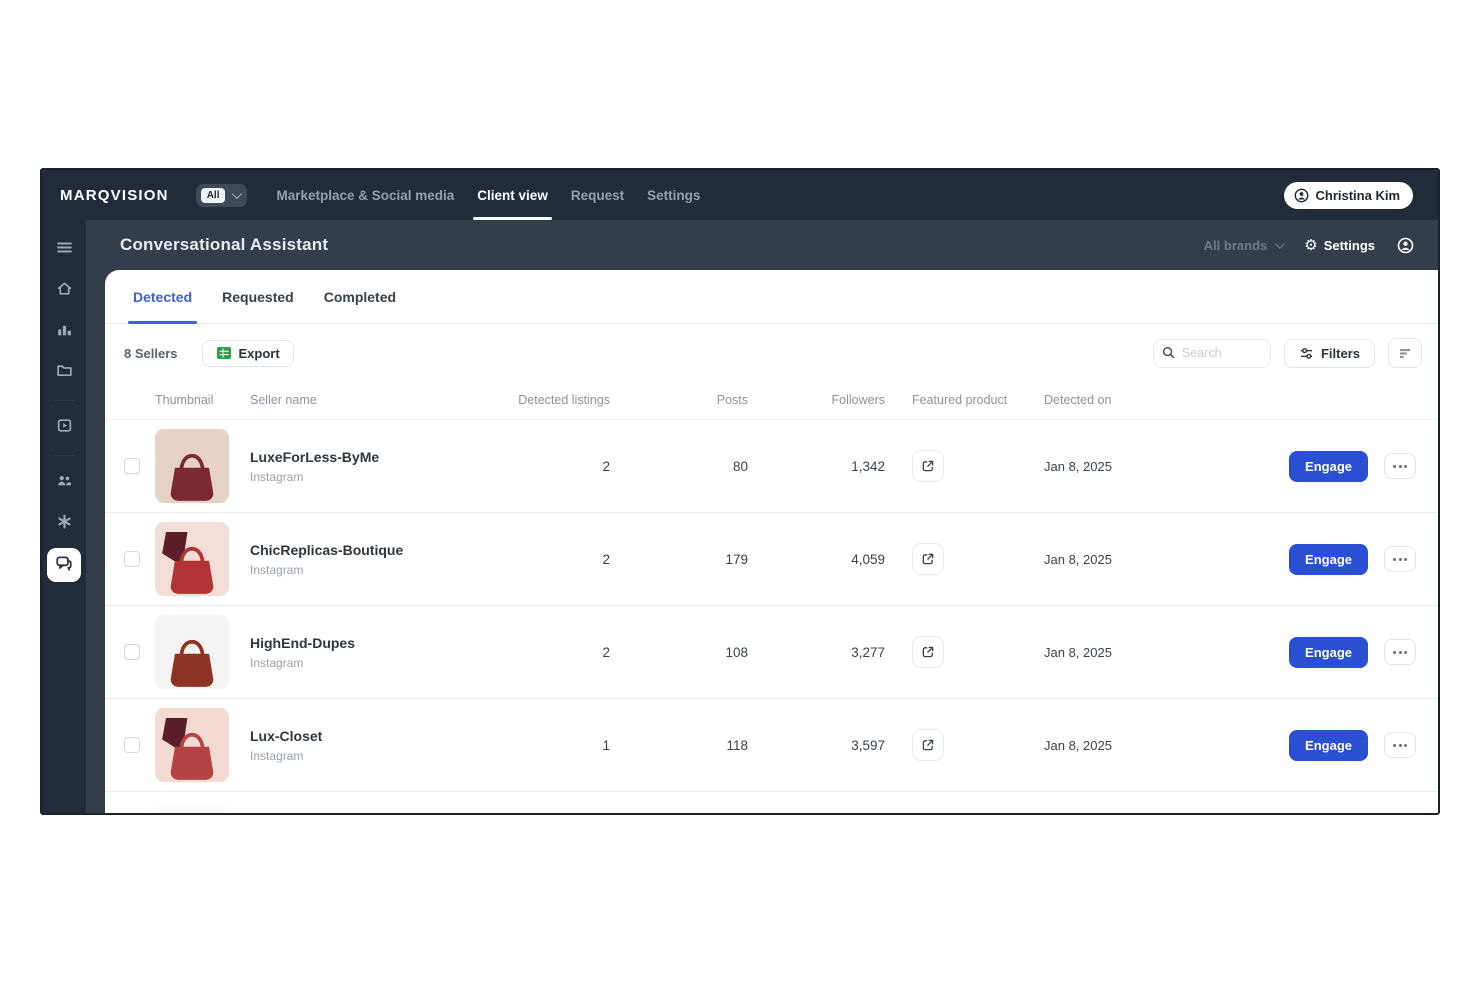  What do you see at coordinates (365, 195) in the screenshot?
I see `nav-marketplace-social-media: Marketplace & Social media` at bounding box center [365, 195].